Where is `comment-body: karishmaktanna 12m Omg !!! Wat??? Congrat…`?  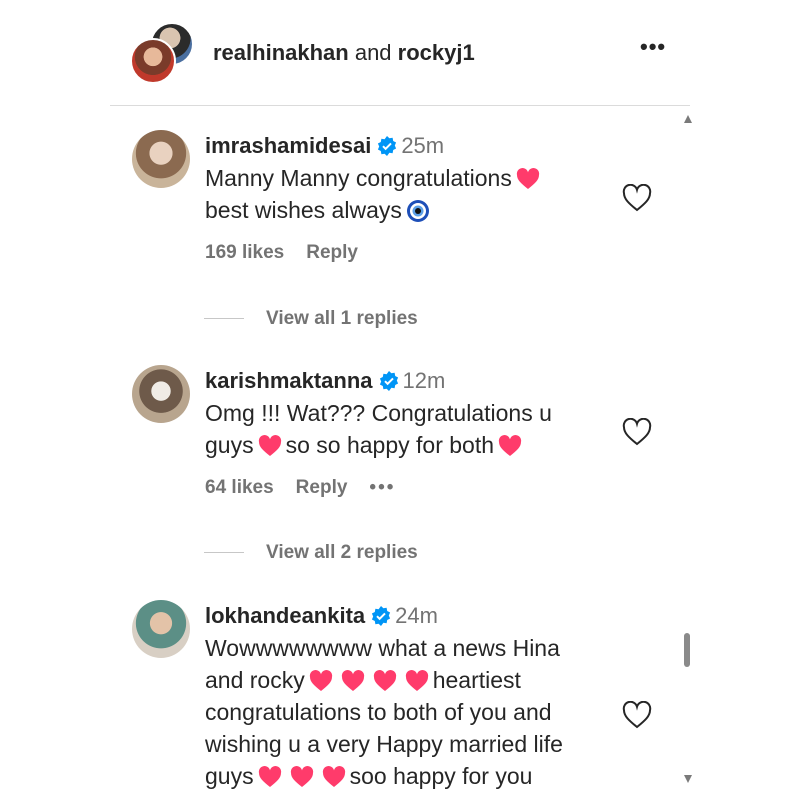 comment-body: karishmaktanna 12m Omg !!! Wat??? Congrat… is located at coordinates (405, 432).